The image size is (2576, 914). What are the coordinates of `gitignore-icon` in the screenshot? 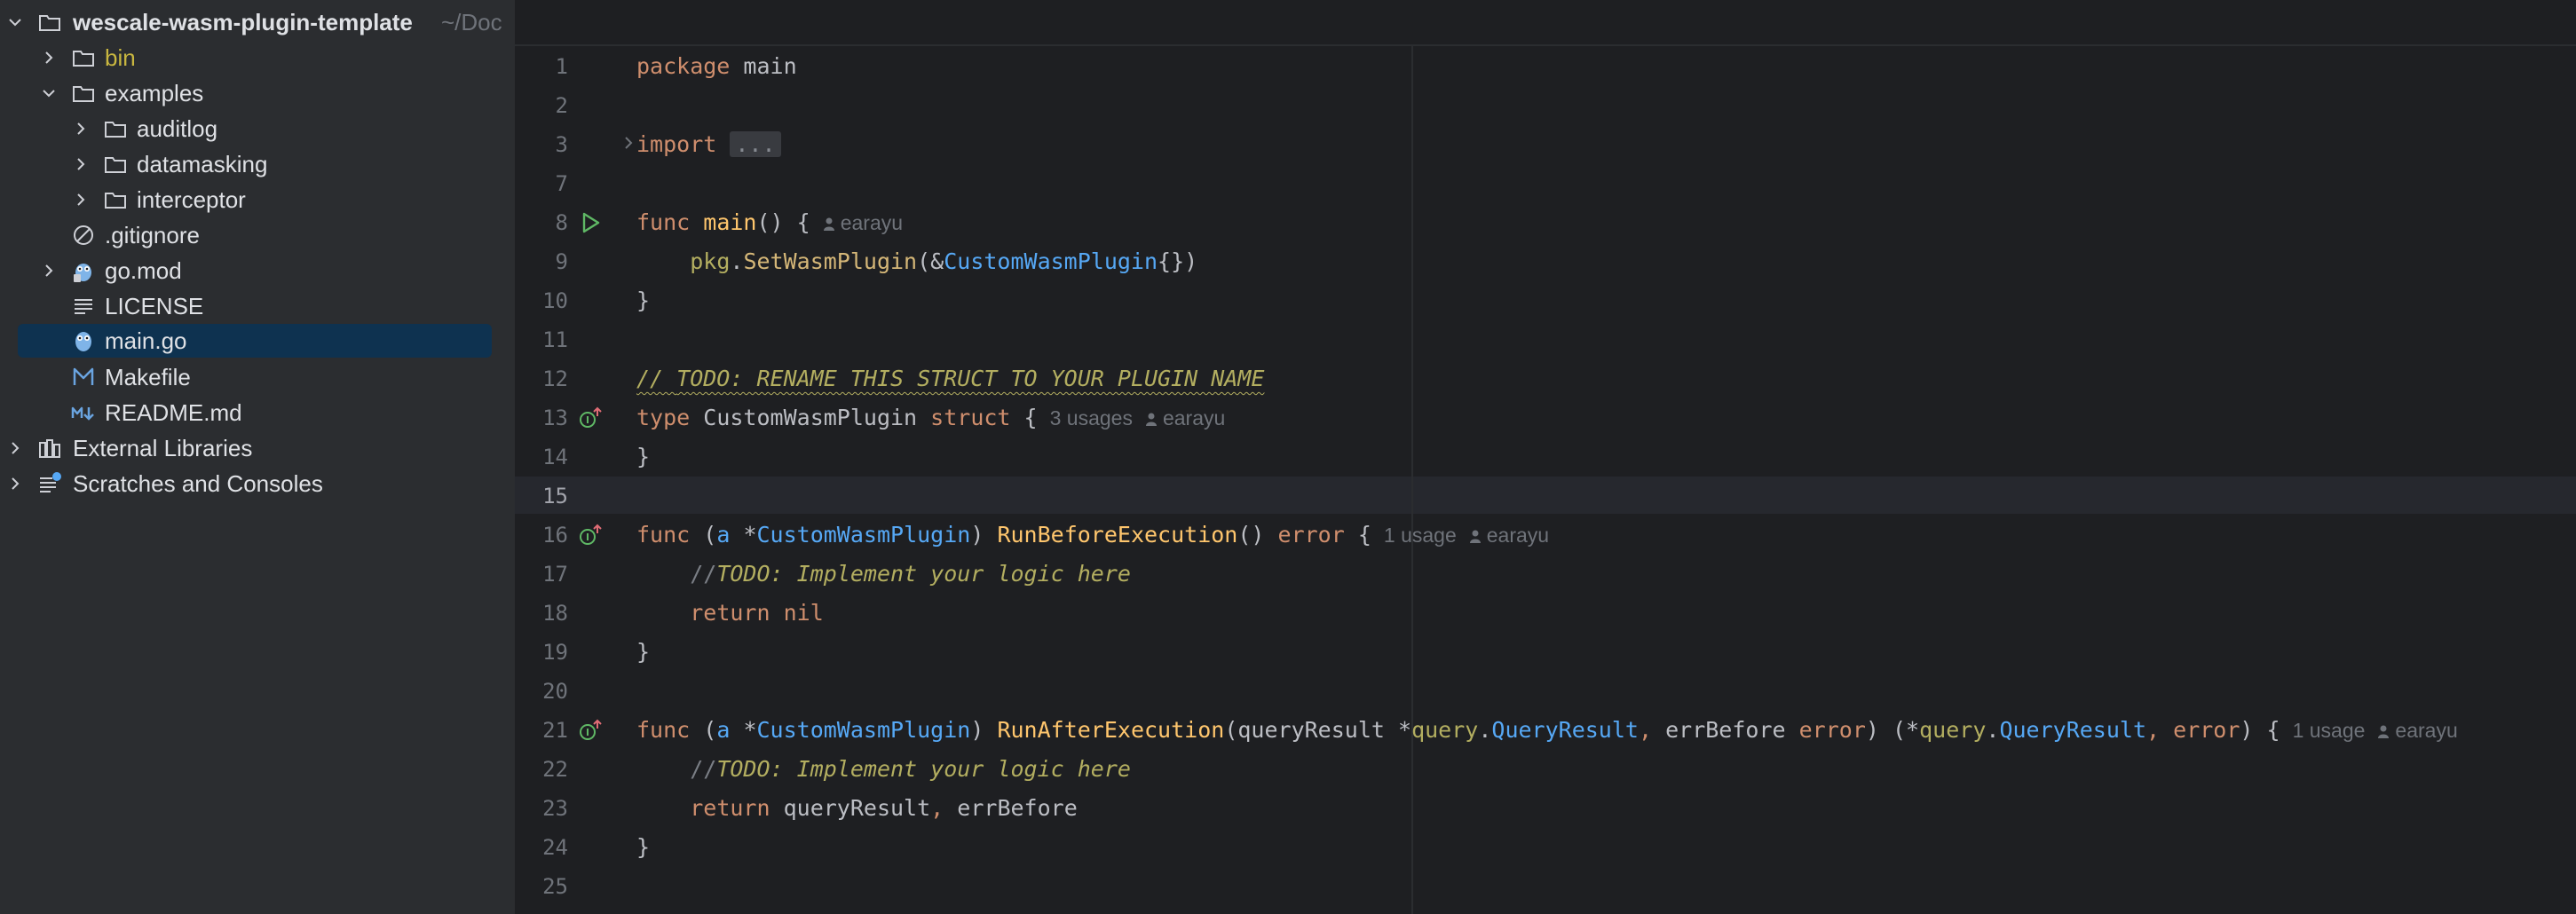 It's located at (83, 235).